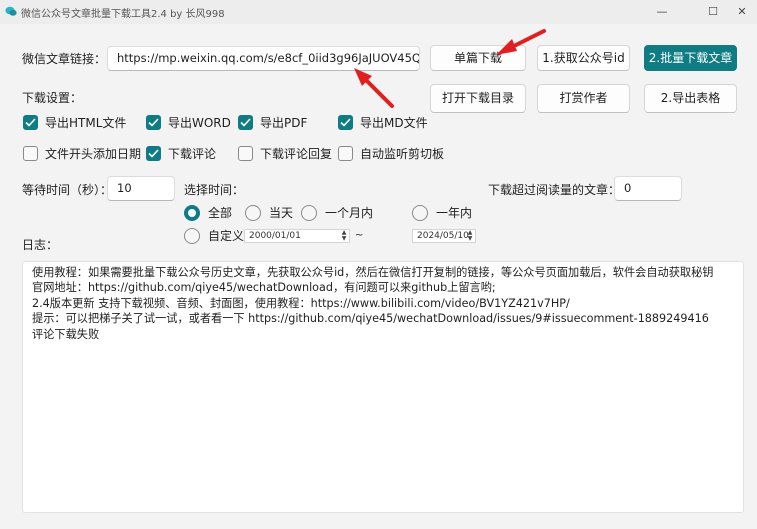  Describe the element at coordinates (521, 42) in the screenshot. I see `arrow-to-single-download-icon` at that location.